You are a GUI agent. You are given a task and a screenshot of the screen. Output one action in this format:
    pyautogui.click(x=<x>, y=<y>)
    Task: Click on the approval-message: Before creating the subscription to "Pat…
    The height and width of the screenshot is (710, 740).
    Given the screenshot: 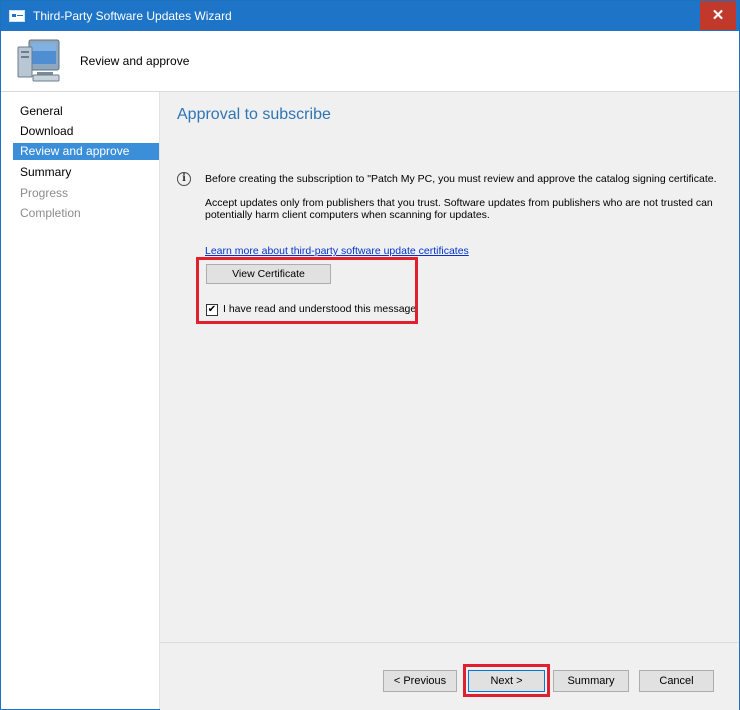 What is the action you would take?
    pyautogui.click(x=461, y=179)
    